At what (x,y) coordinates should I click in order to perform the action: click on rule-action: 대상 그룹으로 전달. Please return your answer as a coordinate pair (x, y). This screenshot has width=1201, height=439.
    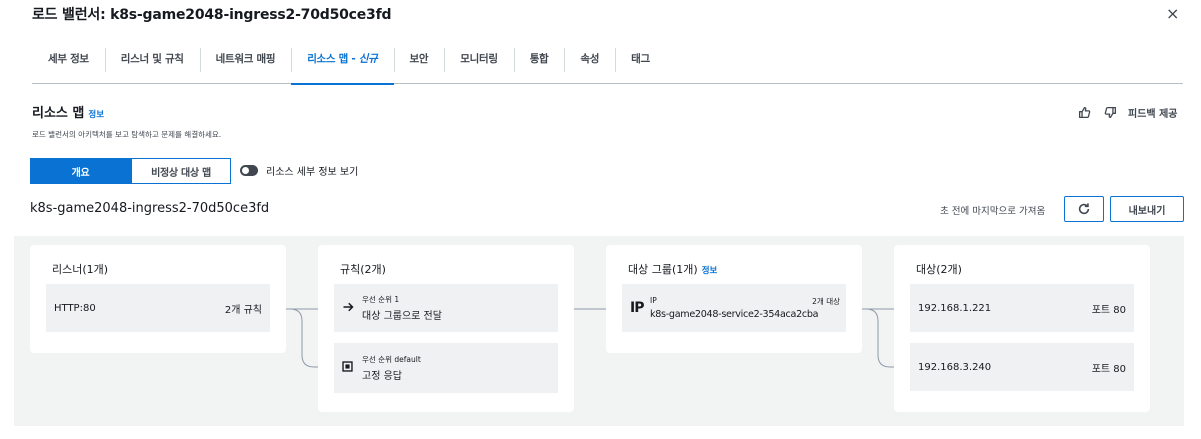
    Looking at the image, I should click on (402, 316).